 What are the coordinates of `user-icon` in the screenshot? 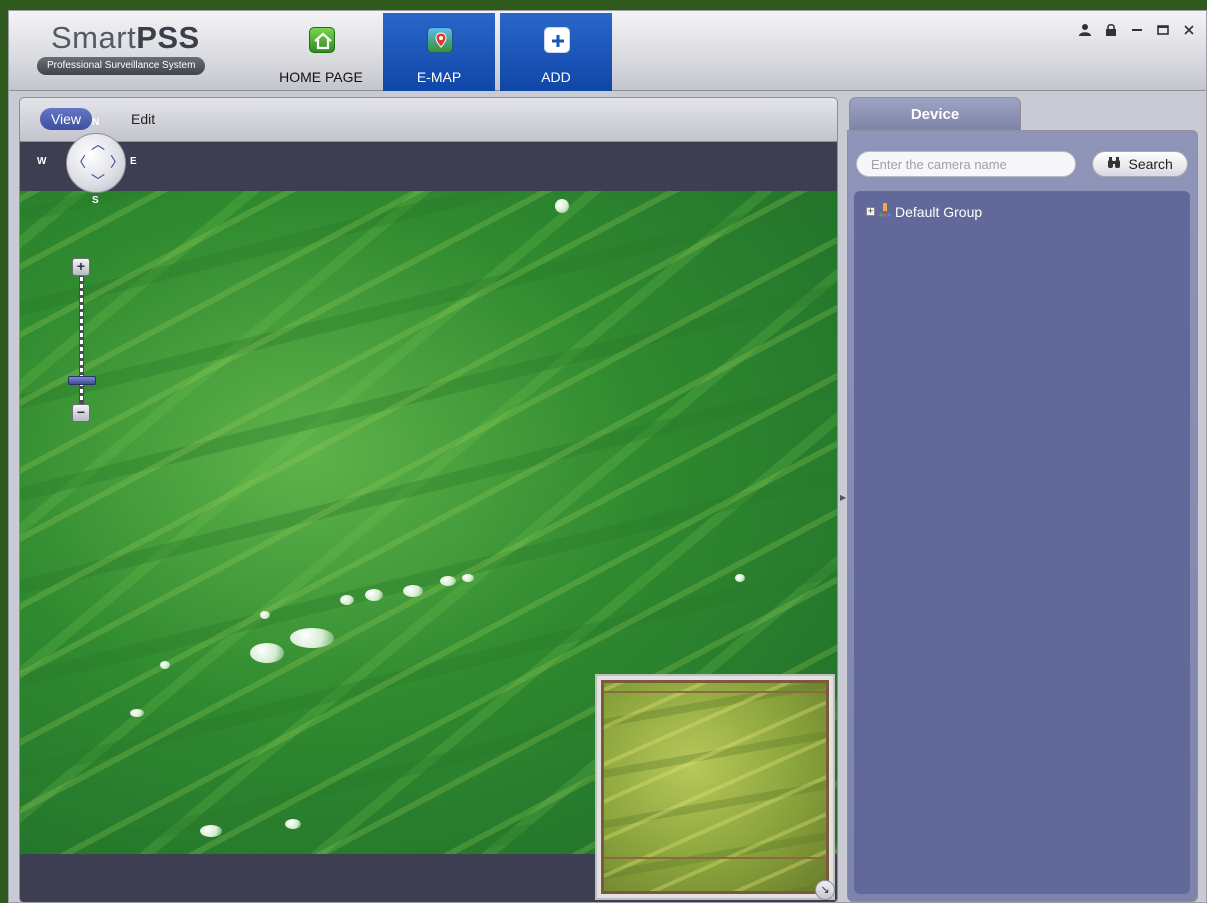 It's located at (1085, 31).